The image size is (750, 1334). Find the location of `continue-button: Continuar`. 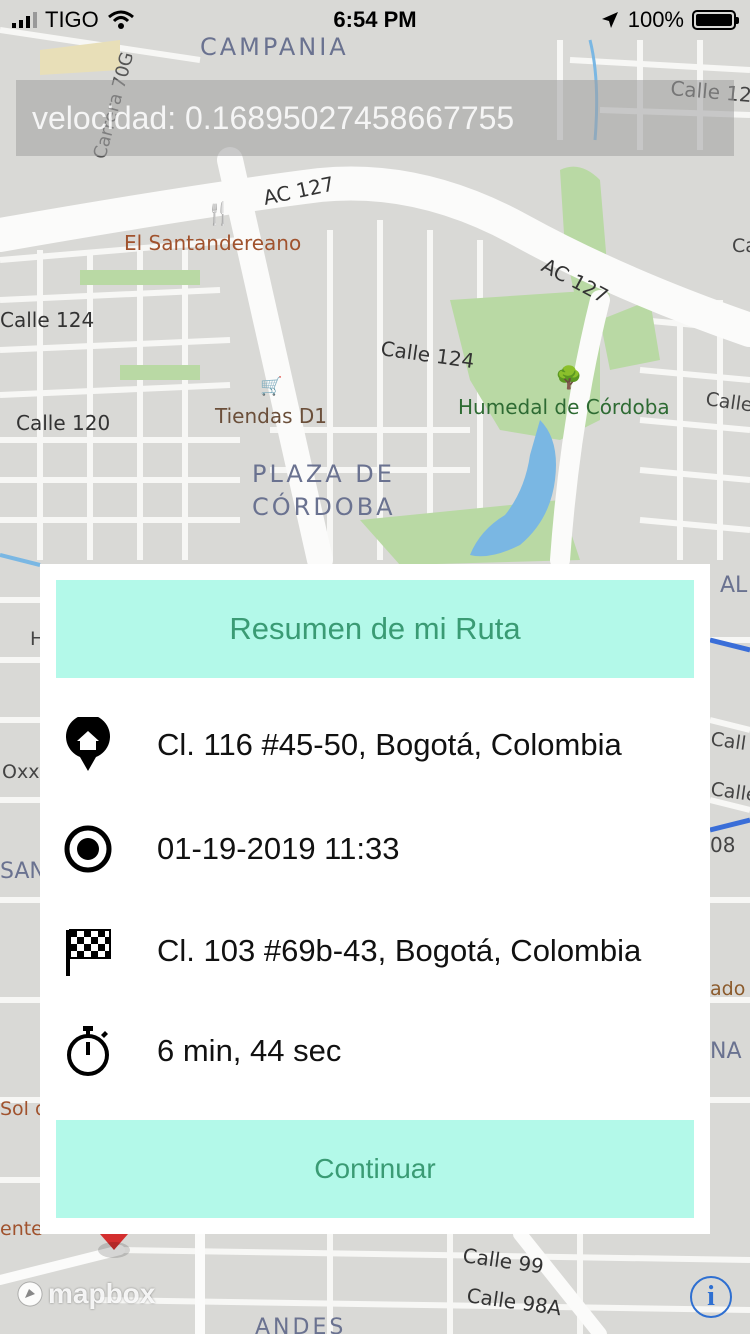

continue-button: Continuar is located at coordinates (375, 1169).